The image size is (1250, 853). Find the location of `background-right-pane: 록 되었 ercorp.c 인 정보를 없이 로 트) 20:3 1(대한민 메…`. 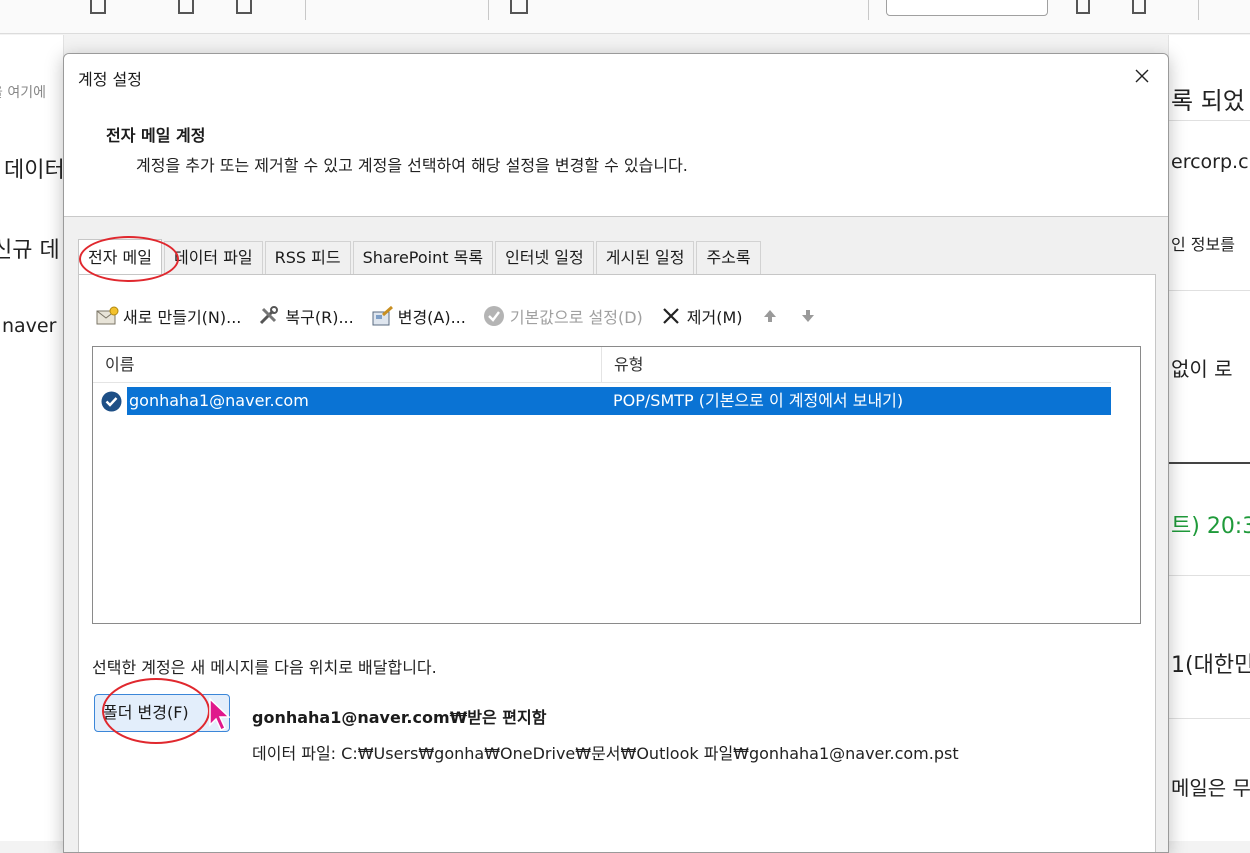

background-right-pane: 록 되었 ercorp.c 인 정보를 없이 로 트) 20:3 1(대한민 메… is located at coordinates (1209, 438).